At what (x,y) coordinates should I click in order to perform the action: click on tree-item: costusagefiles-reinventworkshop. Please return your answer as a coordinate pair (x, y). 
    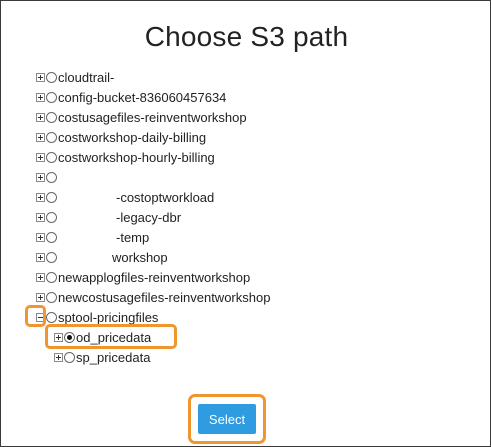
    Looking at the image, I should click on (141, 117).